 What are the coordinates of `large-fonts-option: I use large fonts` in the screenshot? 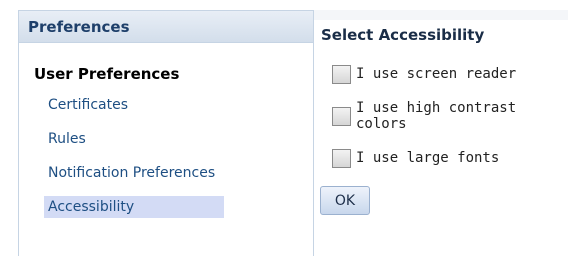 It's located at (415, 158).